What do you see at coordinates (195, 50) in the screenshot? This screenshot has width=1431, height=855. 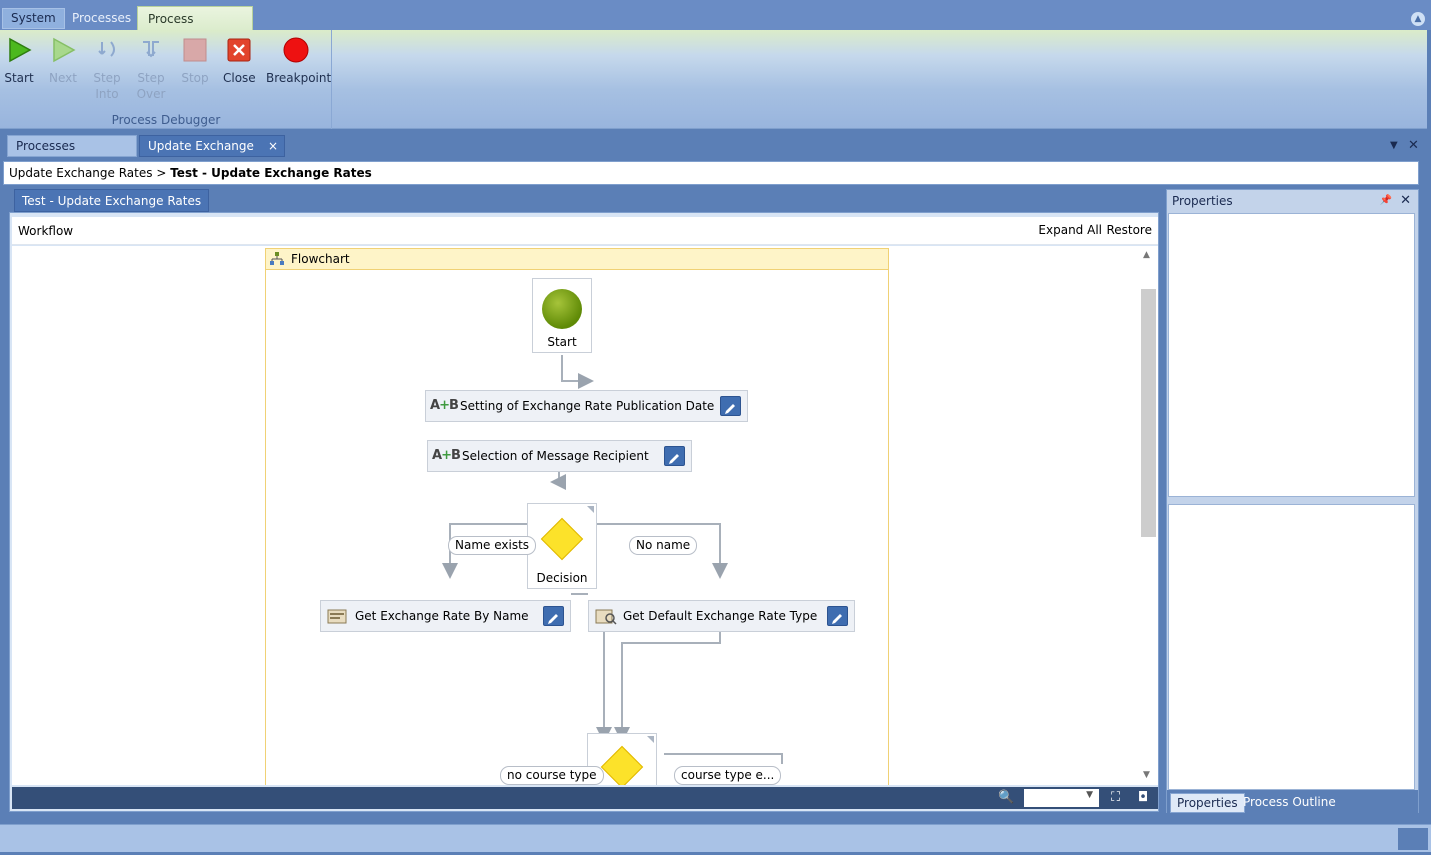 I see `stop-icon` at bounding box center [195, 50].